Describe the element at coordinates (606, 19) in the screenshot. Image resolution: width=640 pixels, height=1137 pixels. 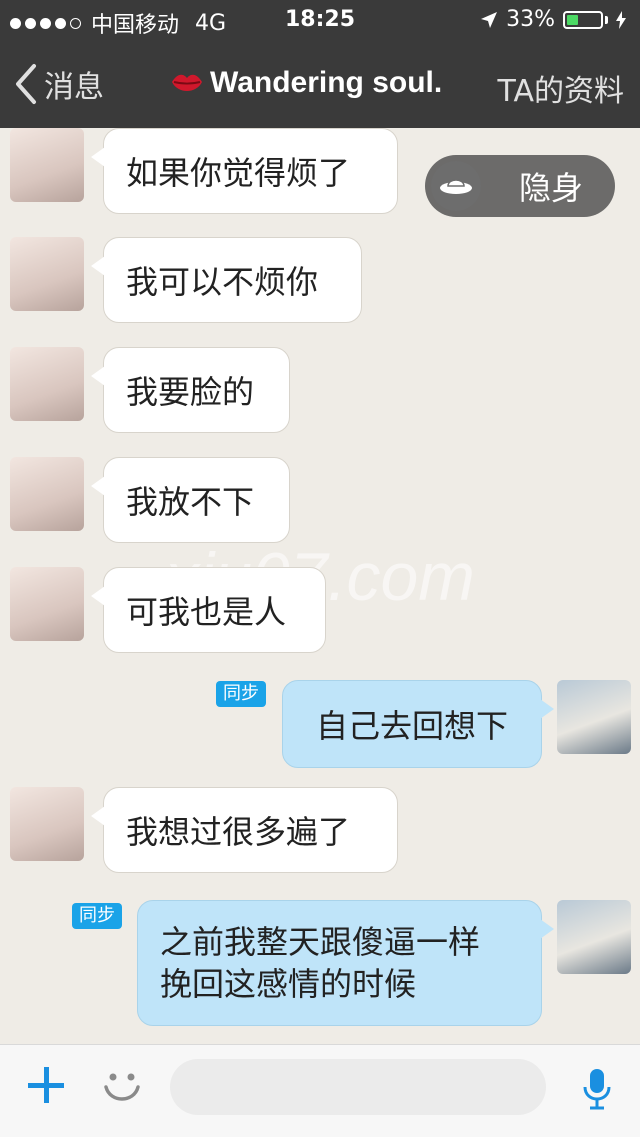
I see `battery-tip` at that location.